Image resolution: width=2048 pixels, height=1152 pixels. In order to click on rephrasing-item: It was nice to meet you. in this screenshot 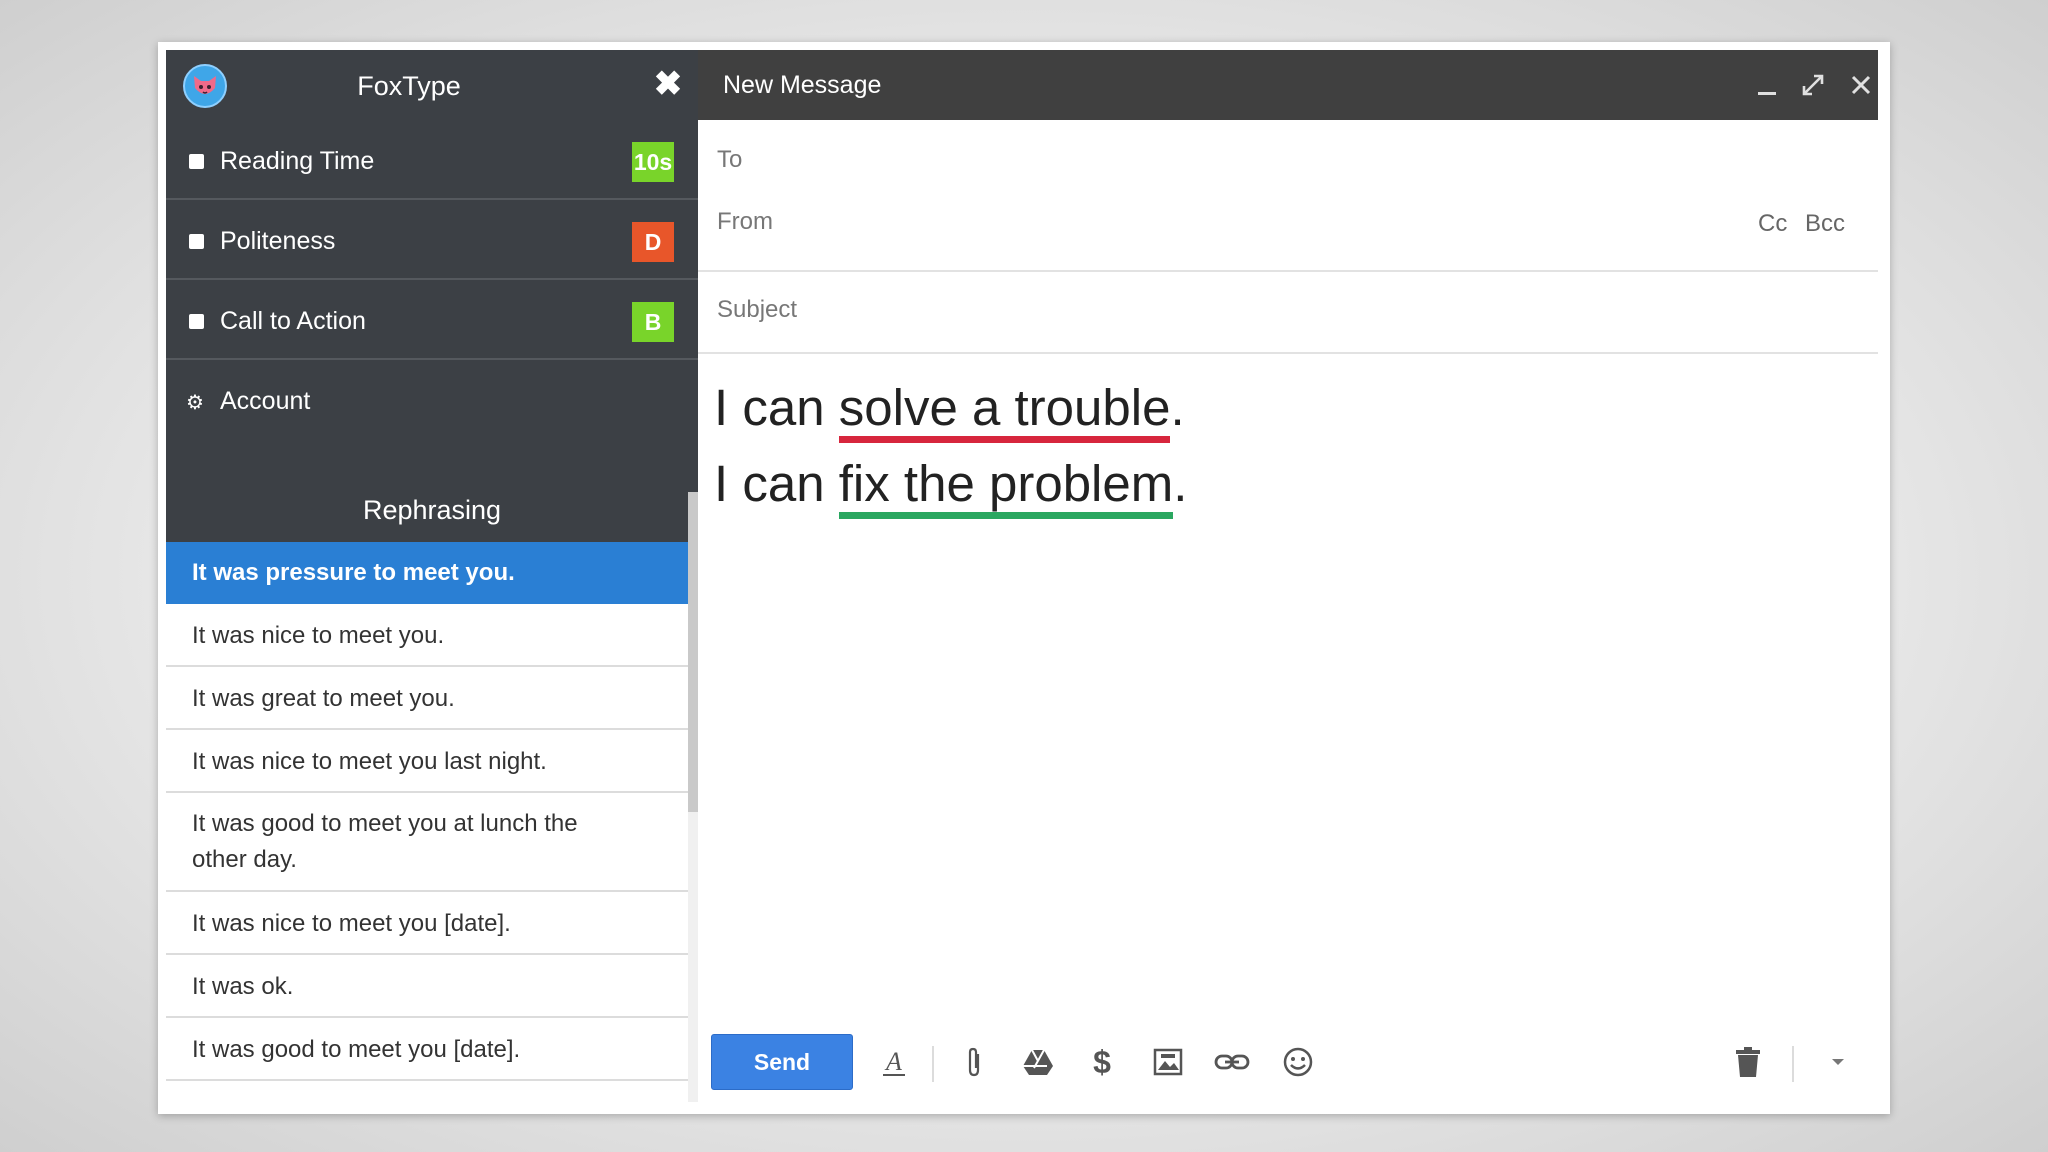, I will do `click(427, 635)`.